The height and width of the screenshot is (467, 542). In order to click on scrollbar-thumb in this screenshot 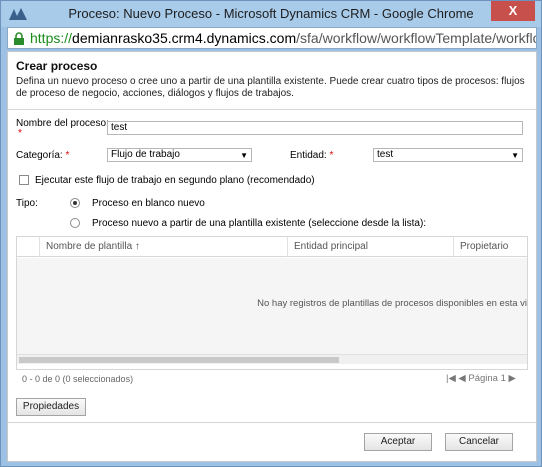, I will do `click(179, 360)`.